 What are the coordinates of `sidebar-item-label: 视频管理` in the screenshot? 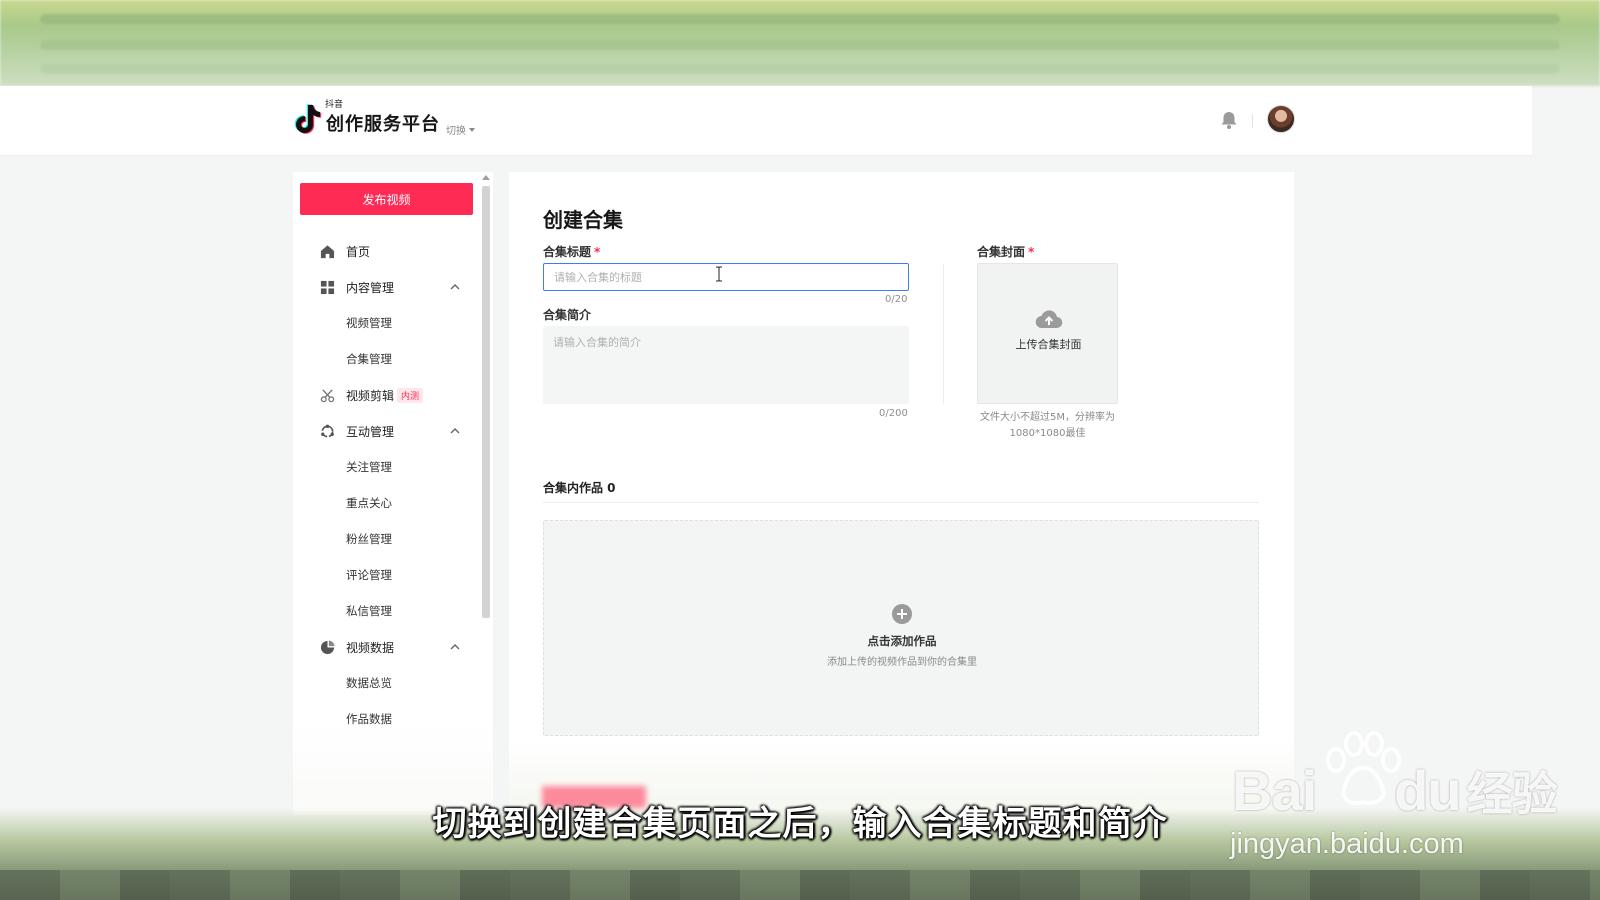 It's located at (369, 323).